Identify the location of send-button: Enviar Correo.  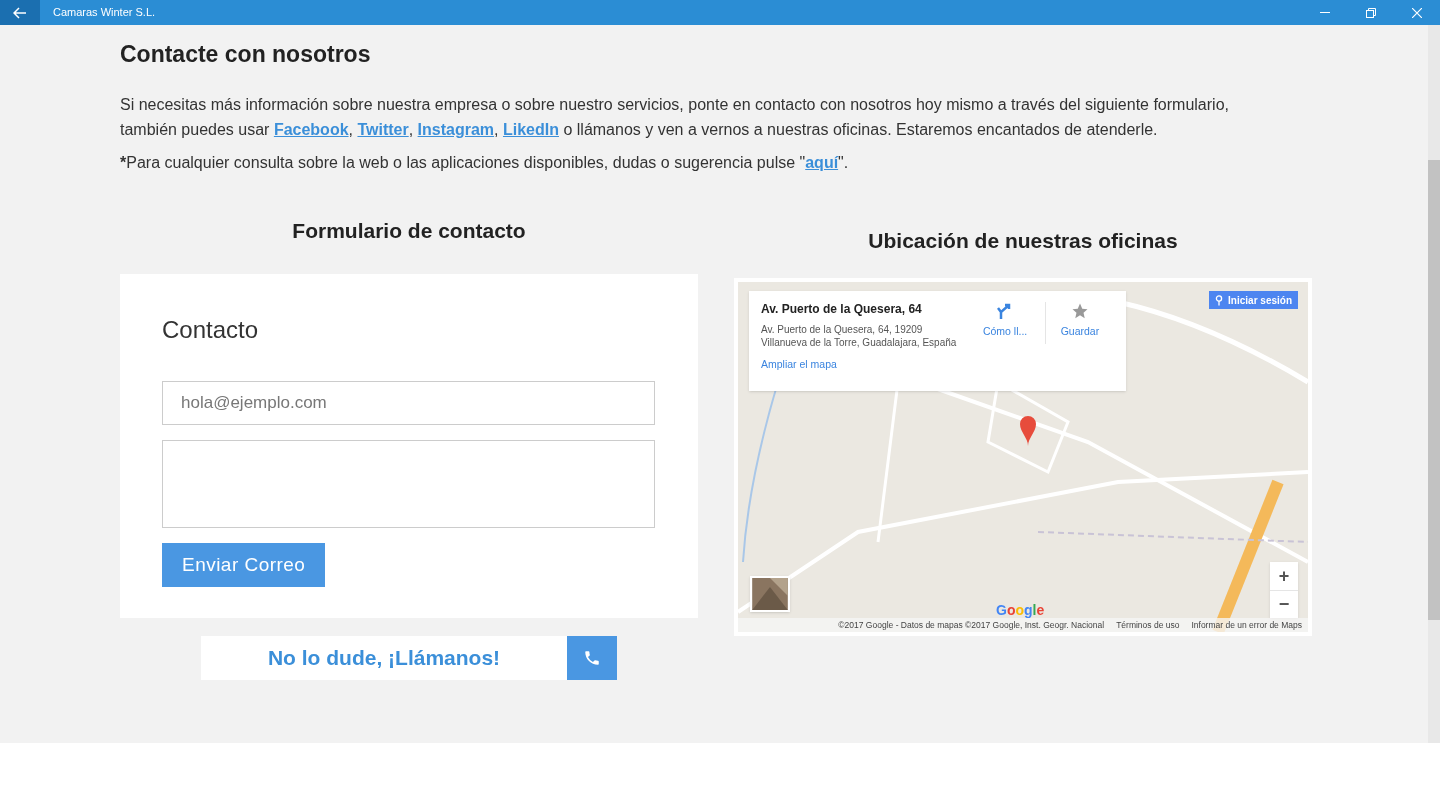
(244, 565).